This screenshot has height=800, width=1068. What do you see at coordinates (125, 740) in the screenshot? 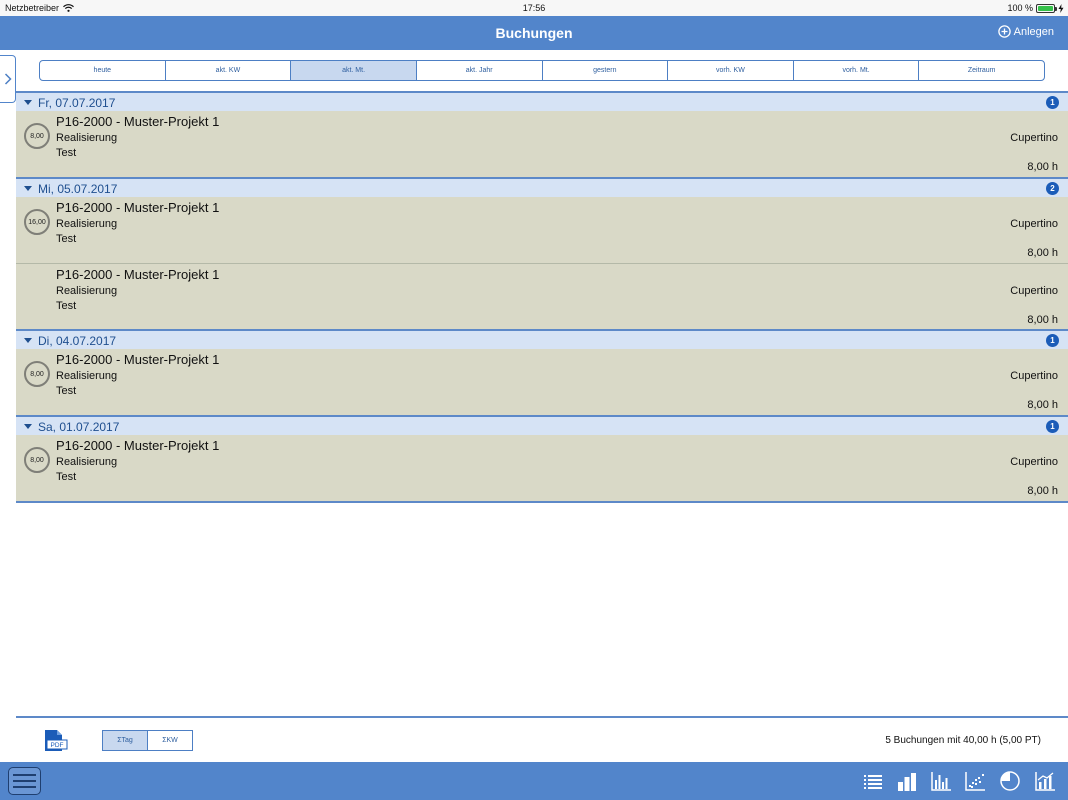
I see `sum-day-option: ΣTag` at bounding box center [125, 740].